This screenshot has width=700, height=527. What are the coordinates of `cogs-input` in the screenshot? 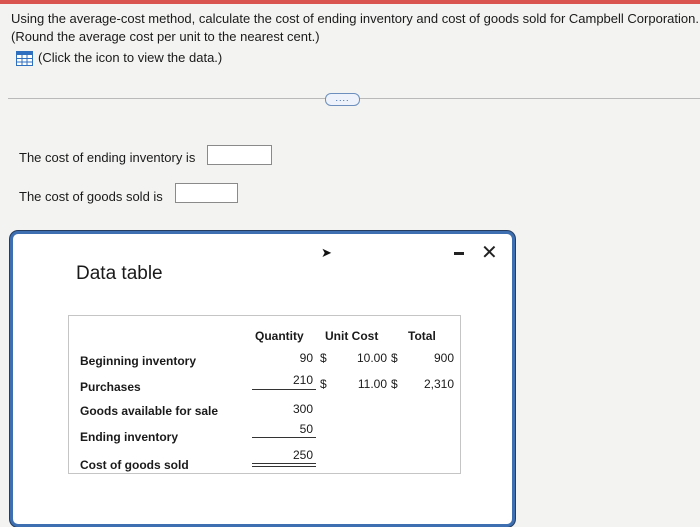 It's located at (206, 193).